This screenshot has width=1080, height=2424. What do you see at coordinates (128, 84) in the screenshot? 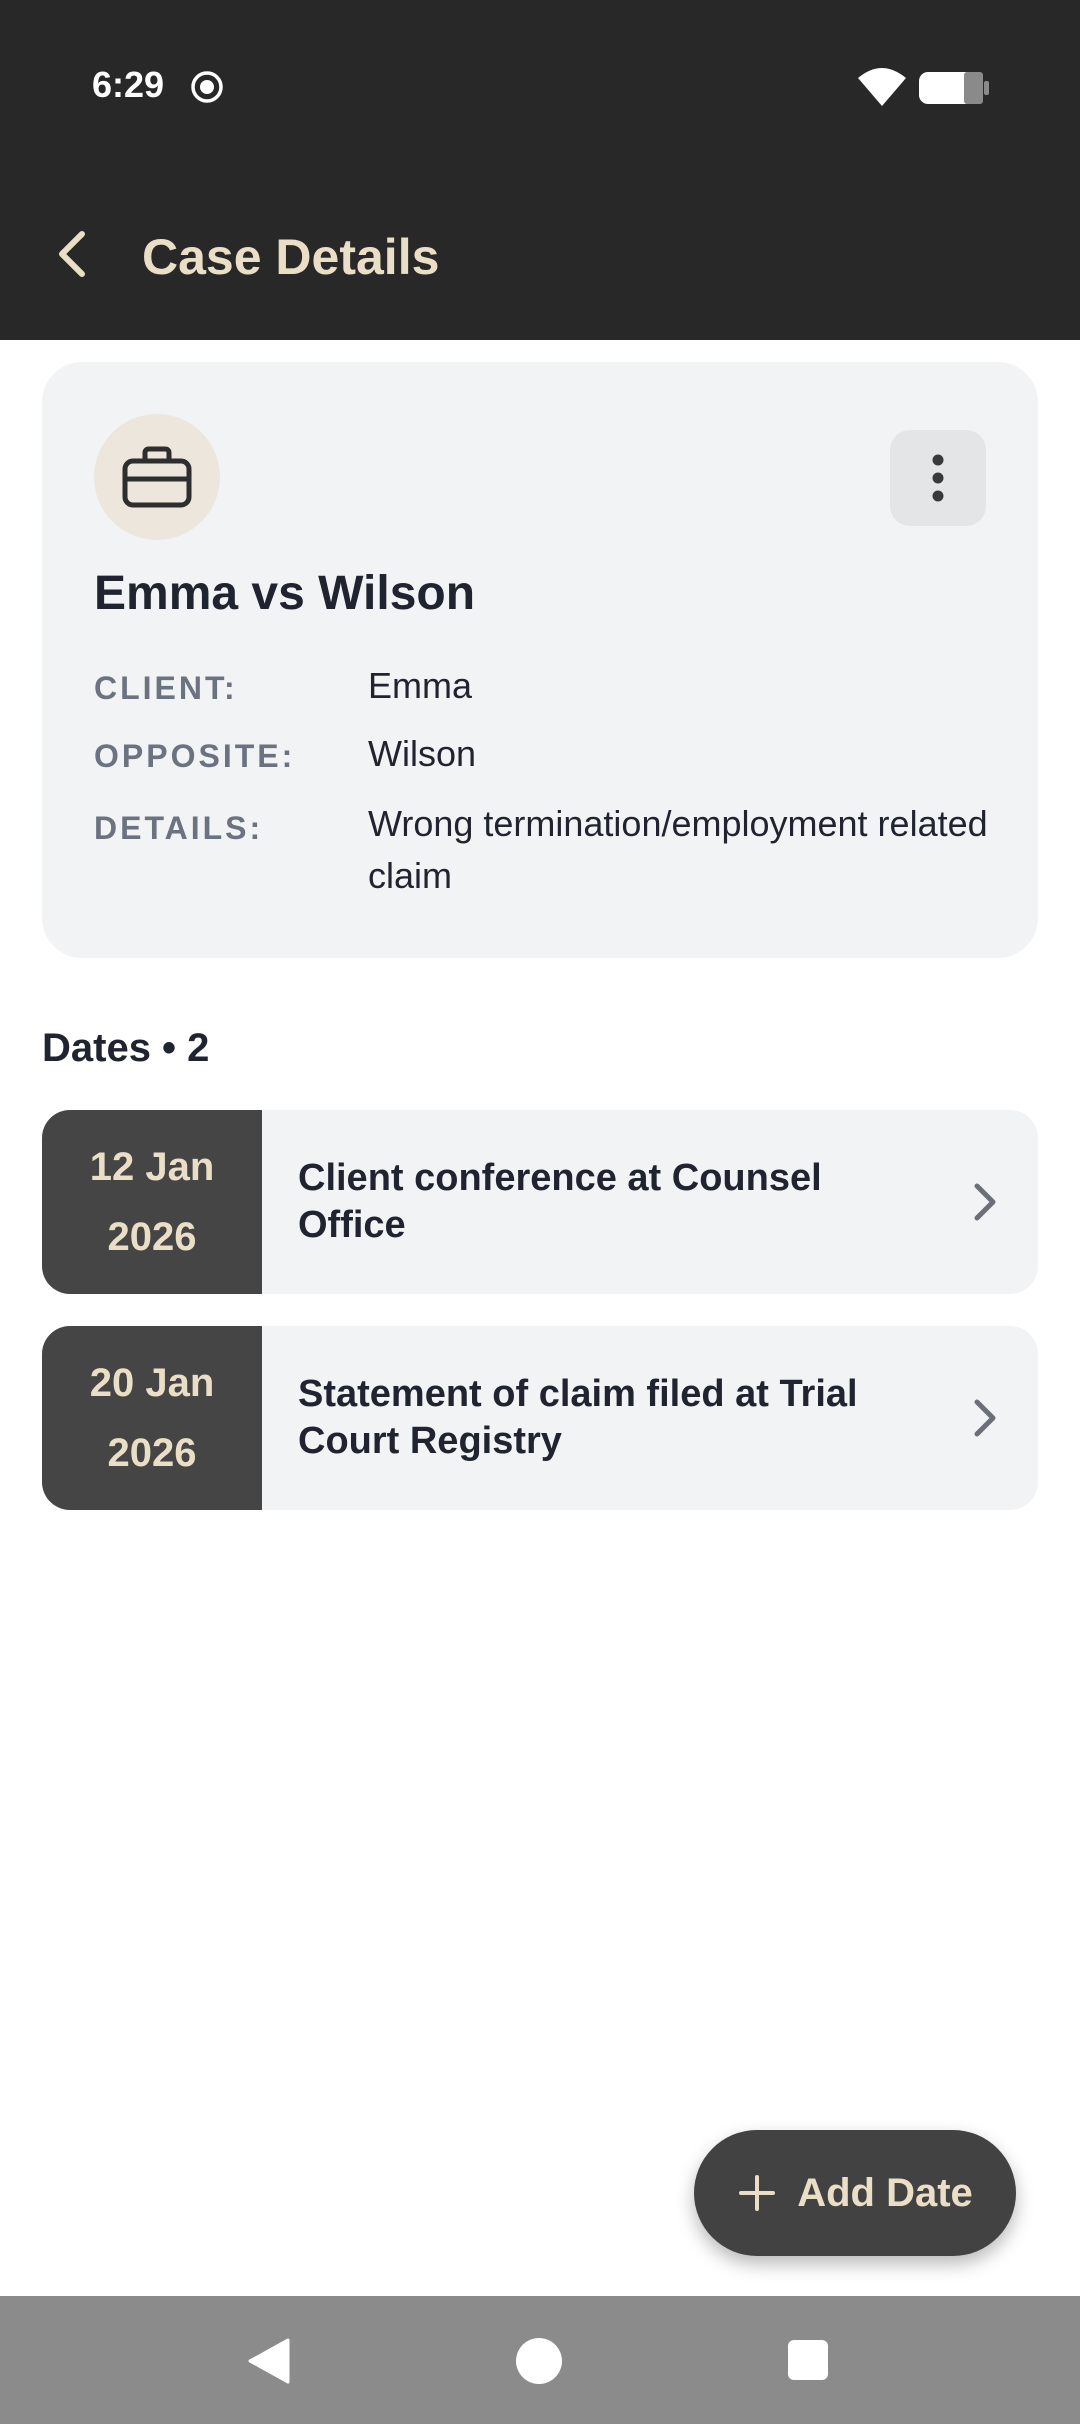
I see `status-time: 6:29` at bounding box center [128, 84].